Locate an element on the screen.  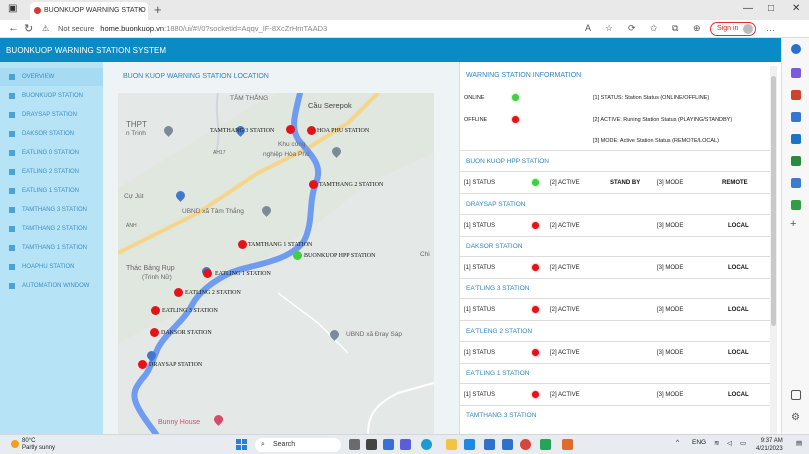
sidebar-item-label: HOAPHU STATION is located at coordinates (48, 267).